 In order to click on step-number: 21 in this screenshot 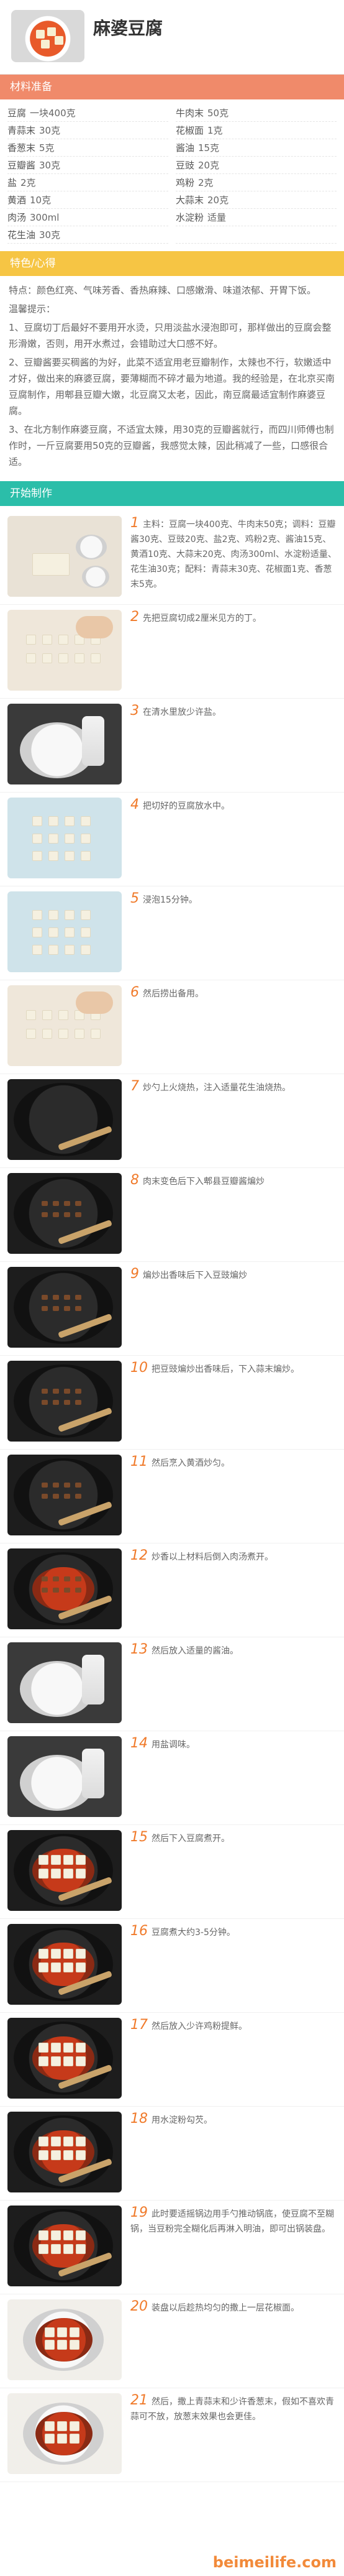, I will do `click(139, 2400)`.